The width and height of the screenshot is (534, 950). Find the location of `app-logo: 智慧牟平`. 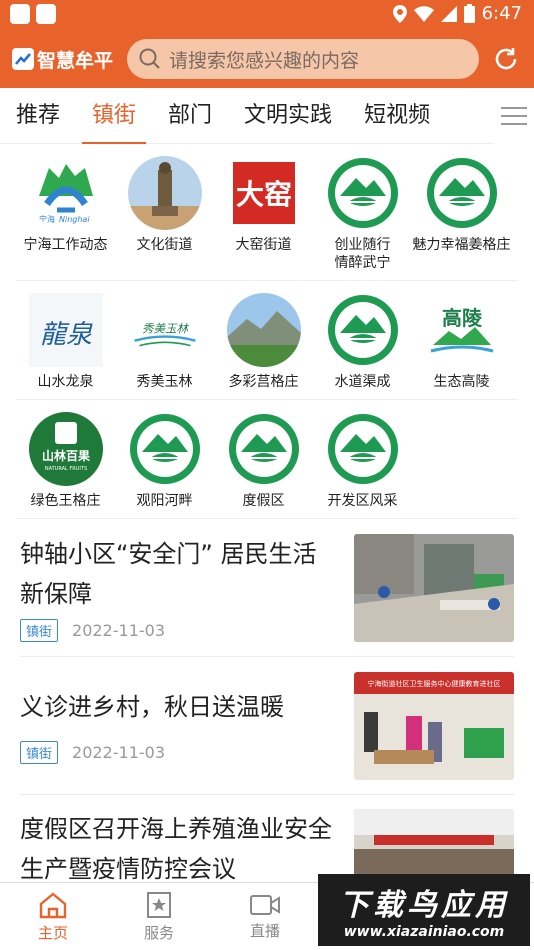

app-logo: 智慧牟平 is located at coordinates (62, 59).